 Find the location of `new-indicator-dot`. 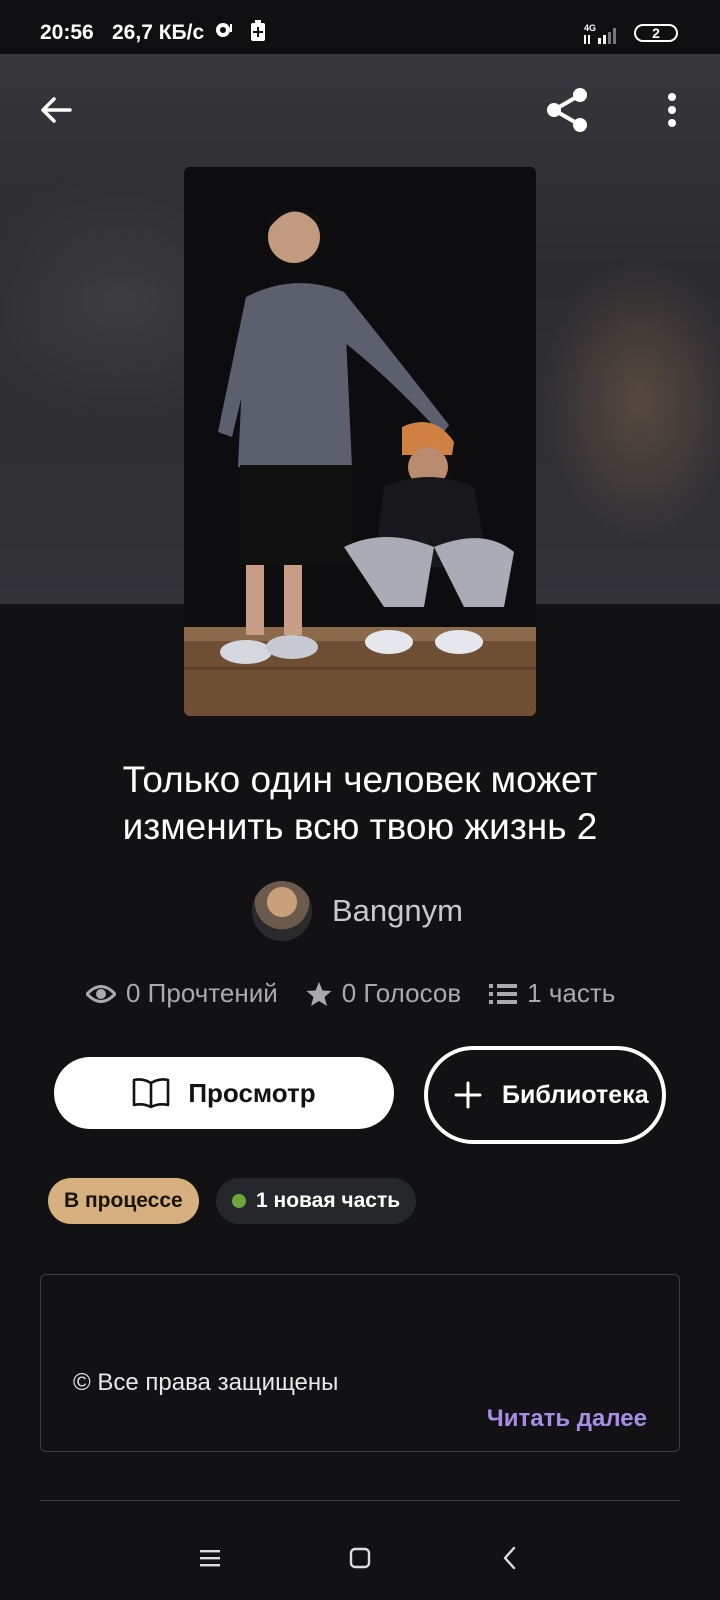

new-indicator-dot is located at coordinates (239, 1201).